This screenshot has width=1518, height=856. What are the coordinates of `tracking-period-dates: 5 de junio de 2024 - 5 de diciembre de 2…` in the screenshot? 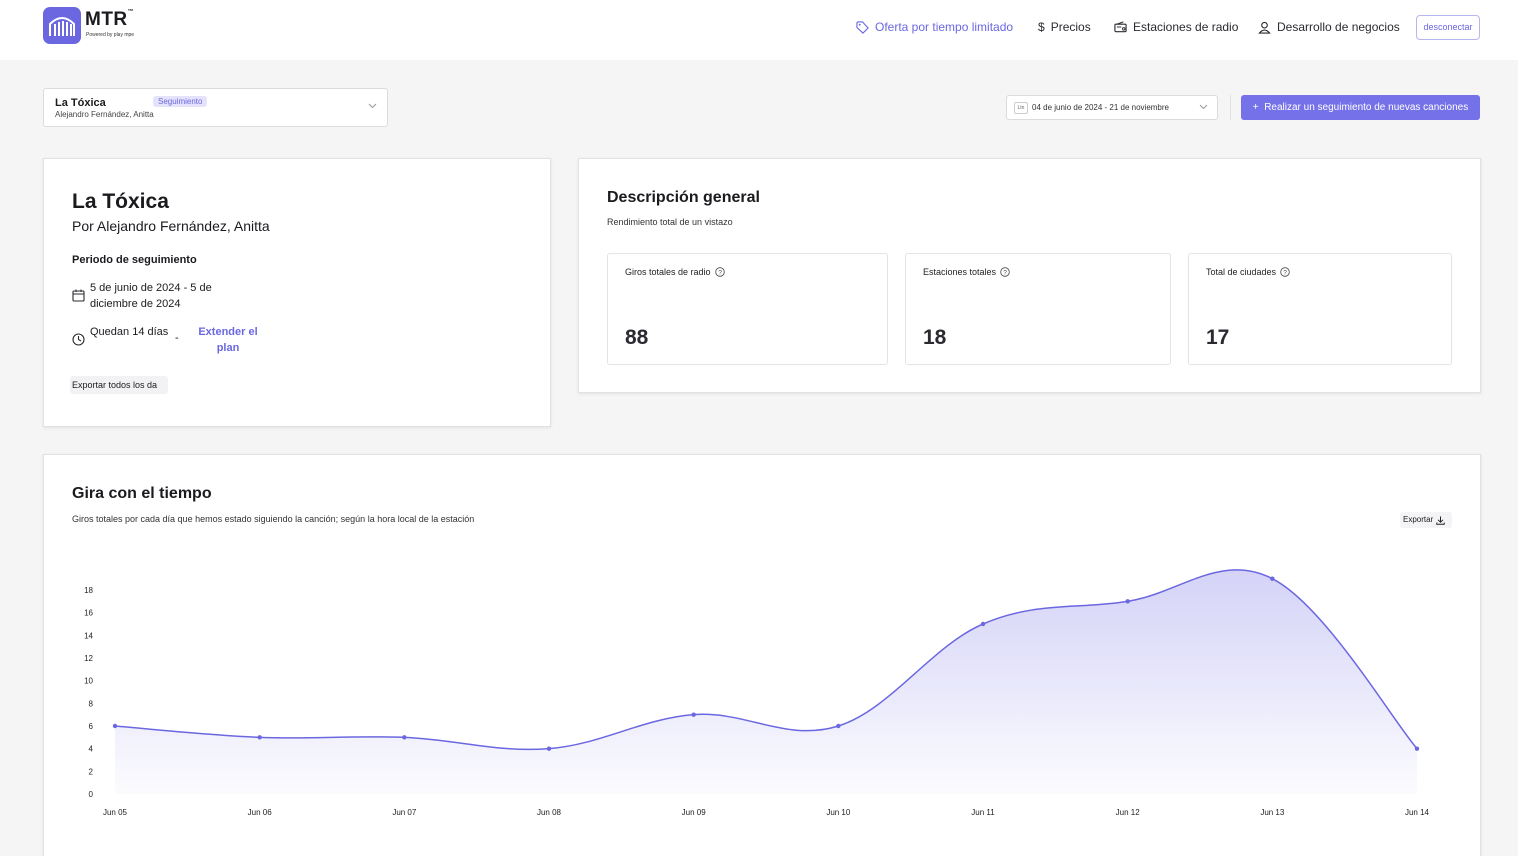 It's located at (151, 296).